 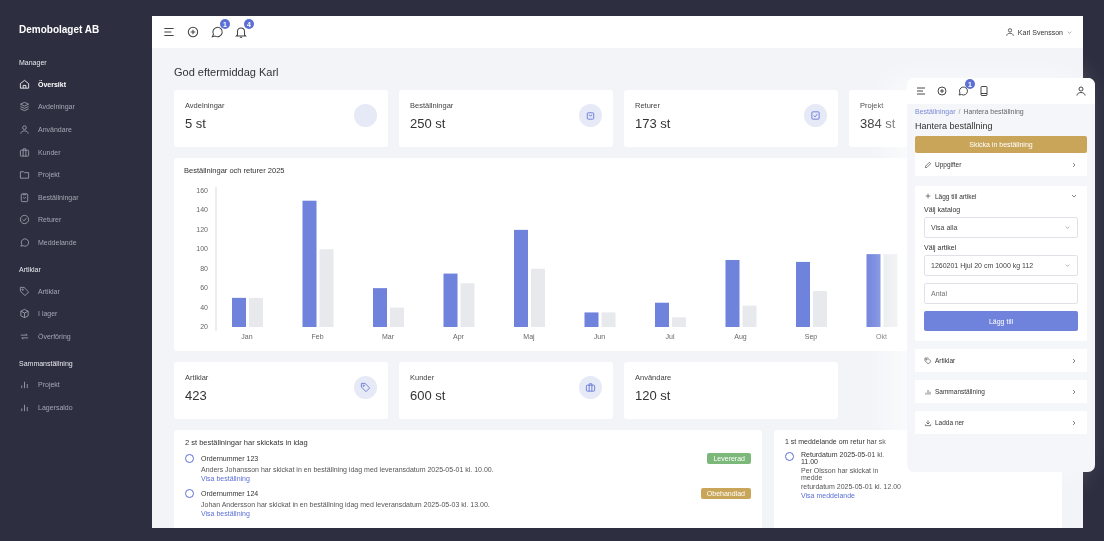 I want to click on greeting: God eftermiddag Karl, so click(x=227, y=72).